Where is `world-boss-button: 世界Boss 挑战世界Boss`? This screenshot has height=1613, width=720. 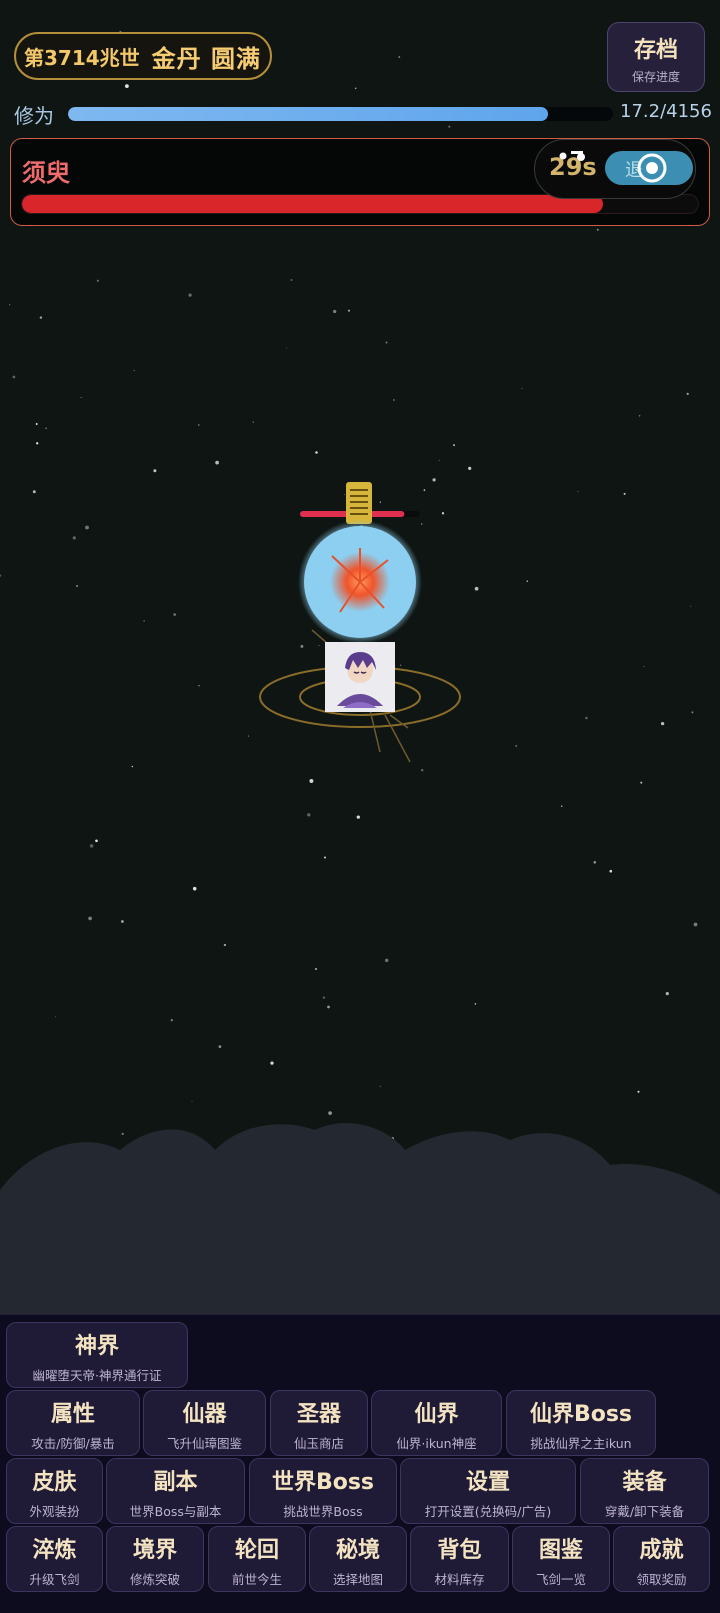 world-boss-button: 世界Boss 挑战世界Boss is located at coordinates (323, 1491).